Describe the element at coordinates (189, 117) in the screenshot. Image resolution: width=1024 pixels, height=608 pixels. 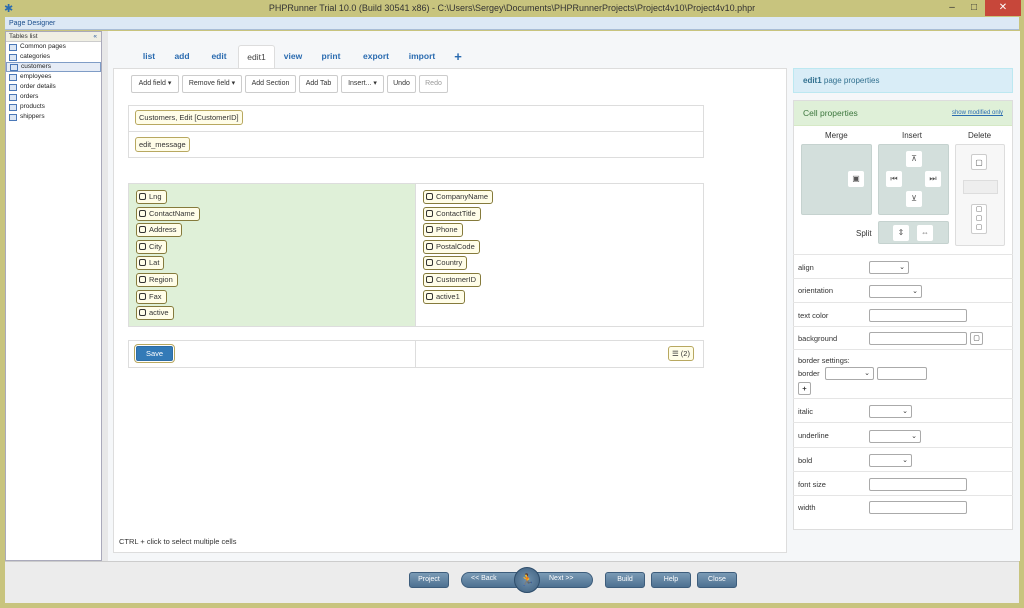
I see `page-header-chip: Customers, Edit [CustomerID]` at that location.